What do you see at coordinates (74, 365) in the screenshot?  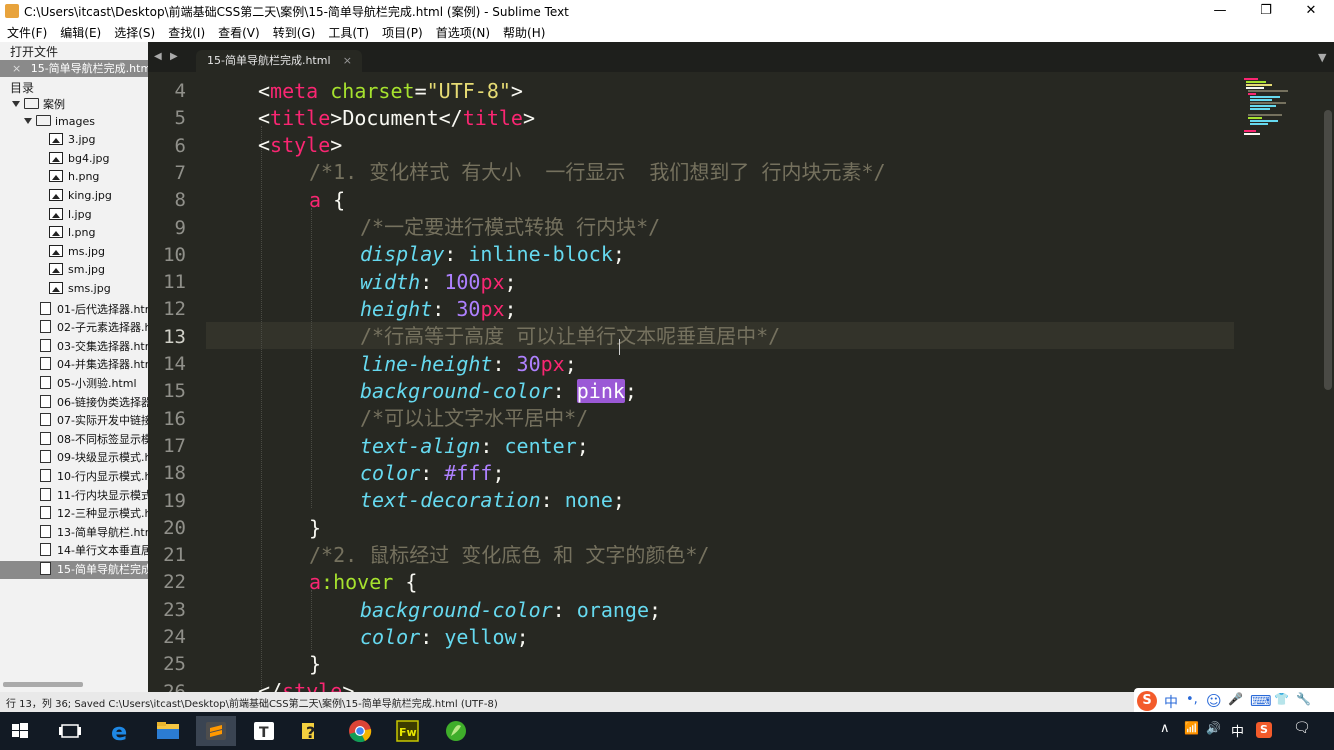 I see `tree-file: 04-并集选择器.html` at bounding box center [74, 365].